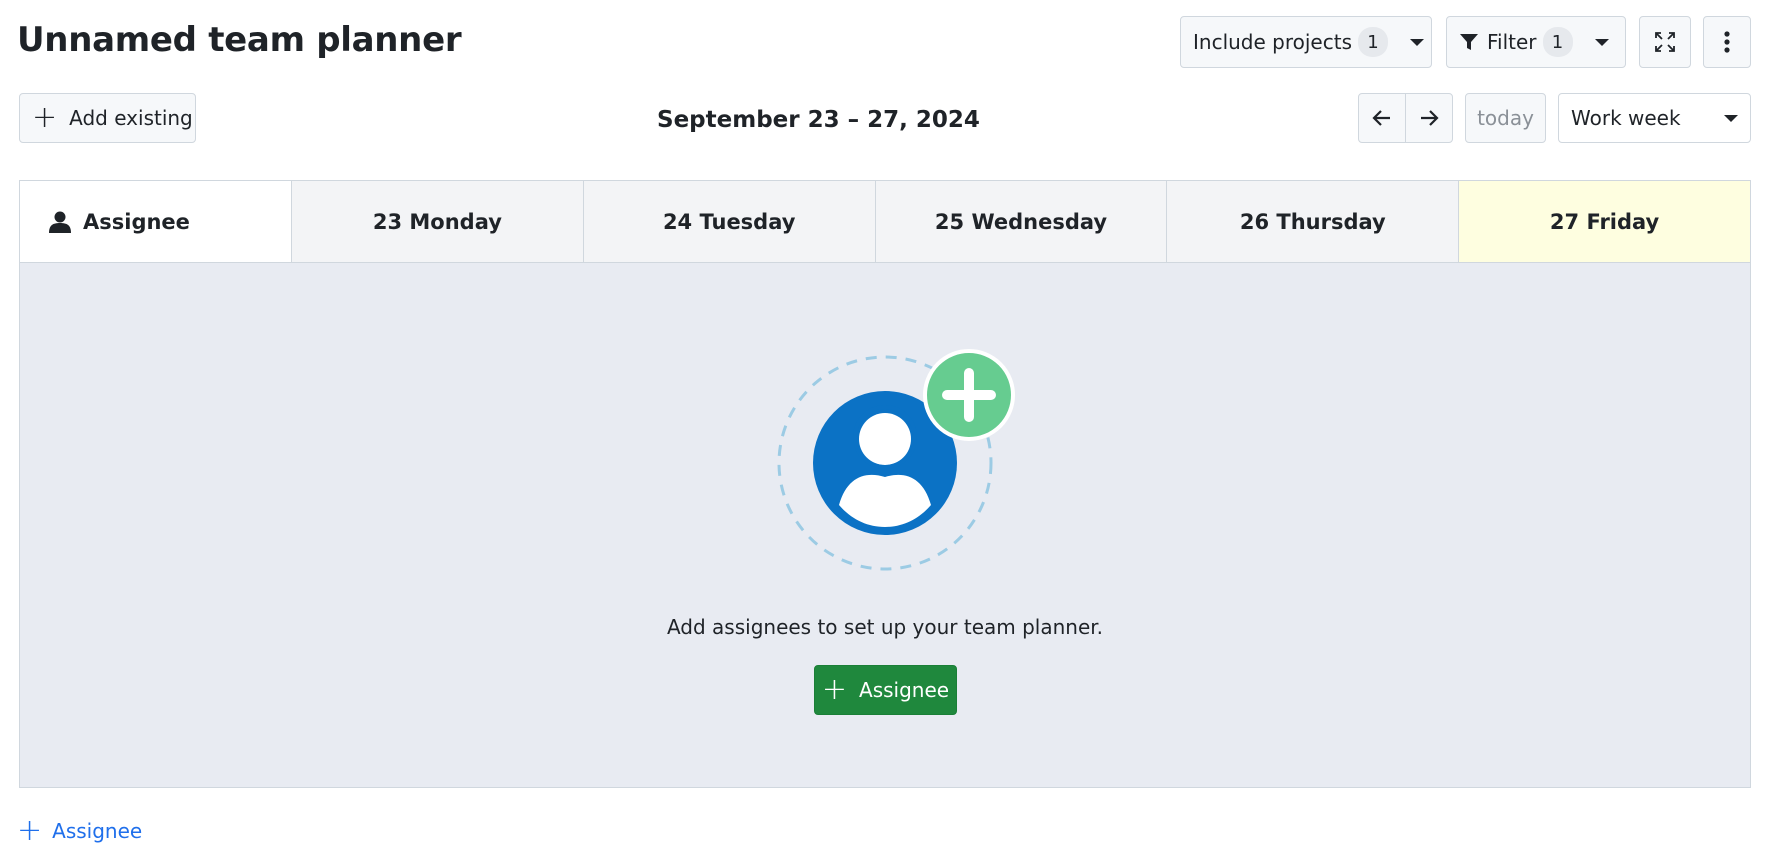 Image resolution: width=1771 pixels, height=853 pixels. Describe the element at coordinates (1626, 118) in the screenshot. I see `view-mode-value: Work week` at that location.